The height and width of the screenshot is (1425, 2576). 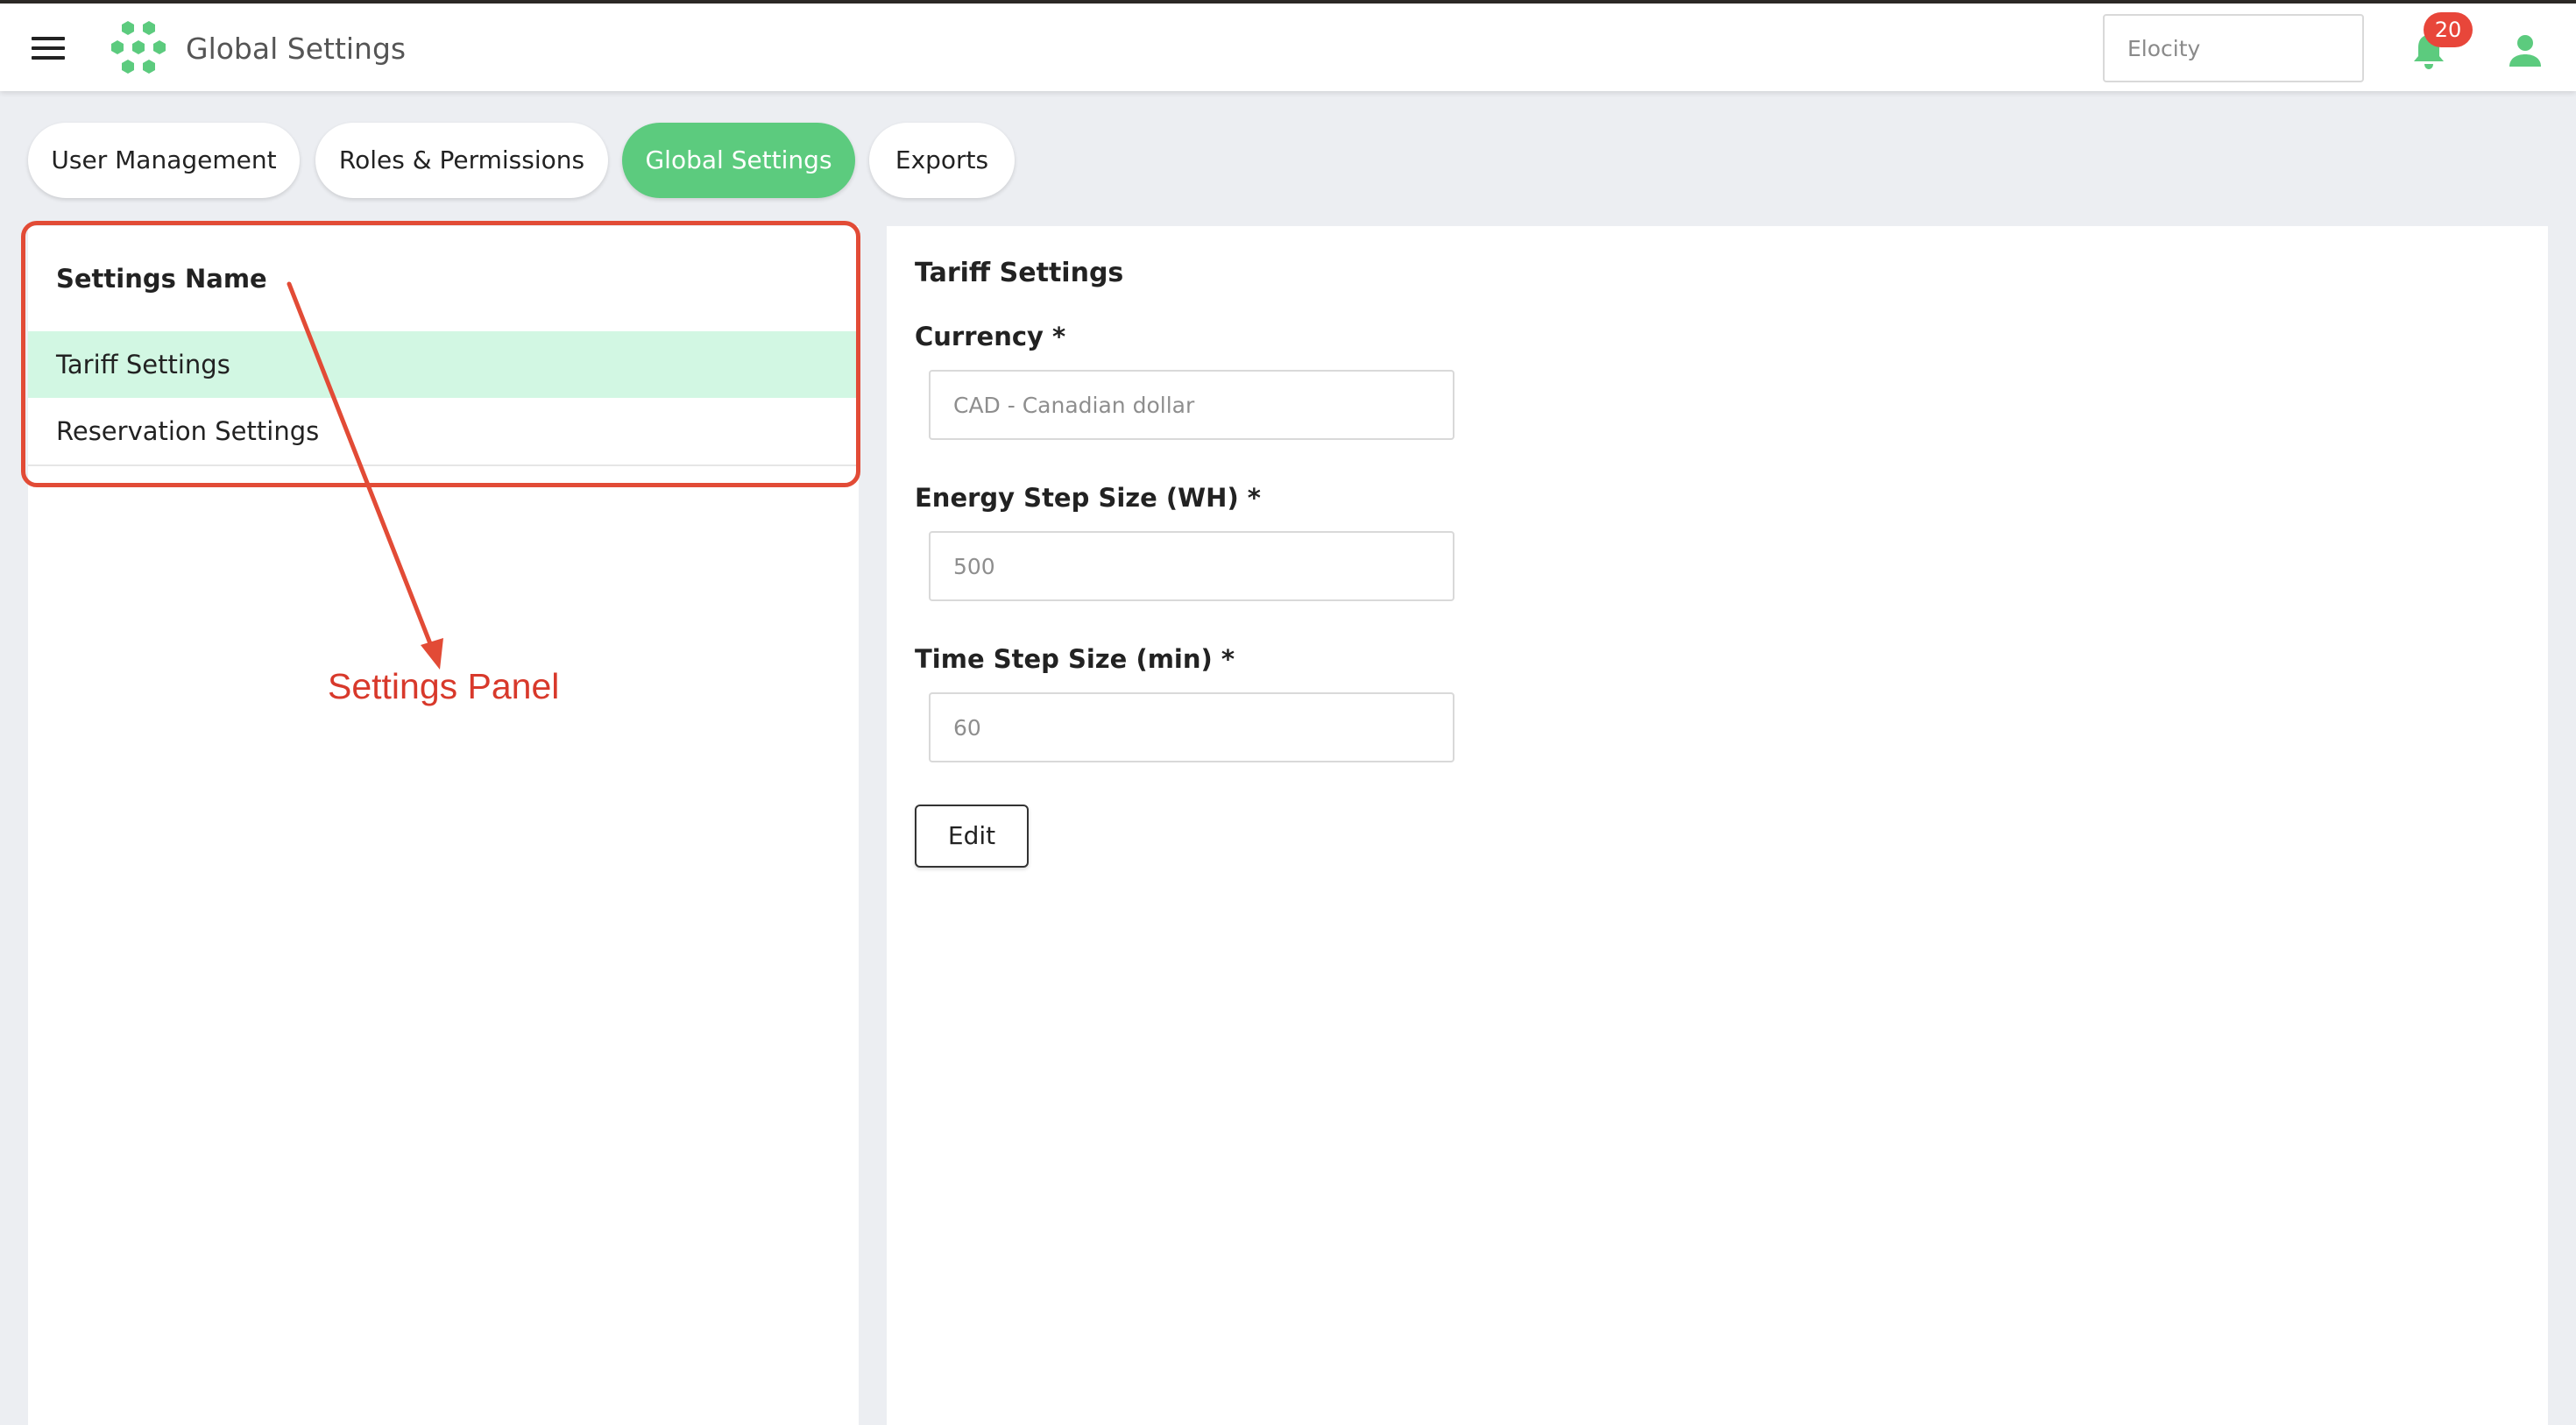 What do you see at coordinates (2525, 50) in the screenshot?
I see `user-icon` at bounding box center [2525, 50].